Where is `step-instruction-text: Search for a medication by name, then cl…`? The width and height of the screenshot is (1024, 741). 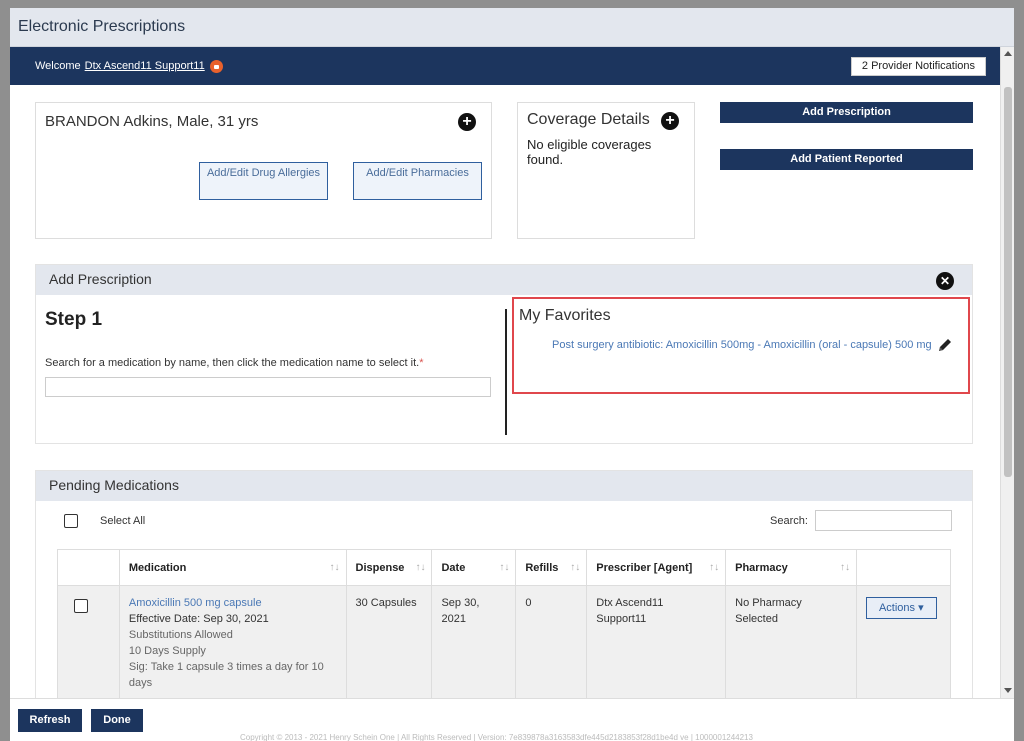
step-instruction-text: Search for a medication by name, then cl… is located at coordinates (232, 363).